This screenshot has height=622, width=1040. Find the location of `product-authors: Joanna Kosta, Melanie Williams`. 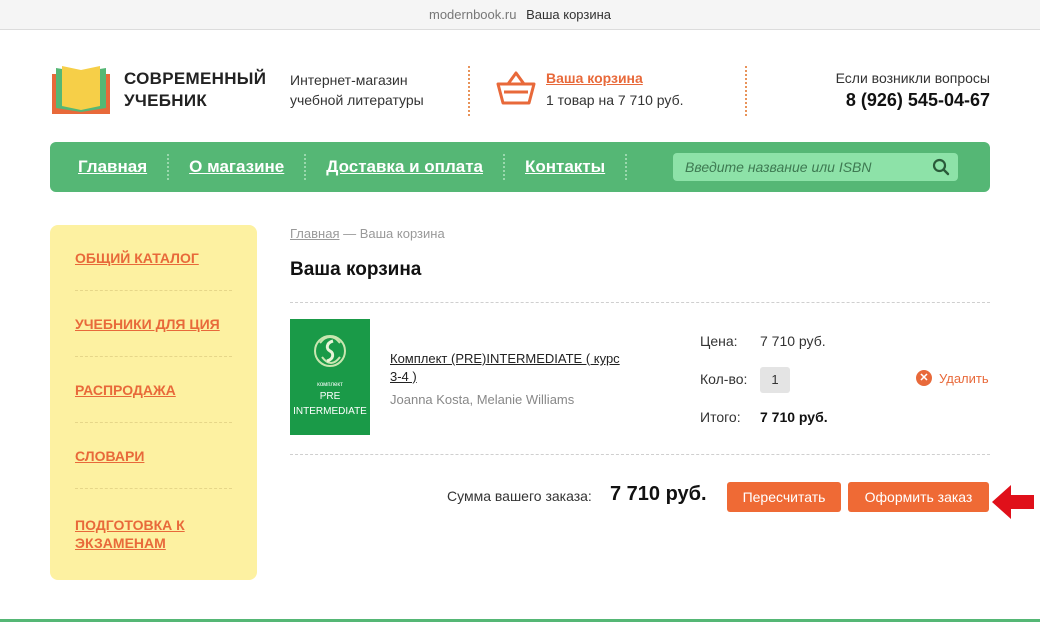

product-authors: Joanna Kosta, Melanie Williams is located at coordinates (482, 399).